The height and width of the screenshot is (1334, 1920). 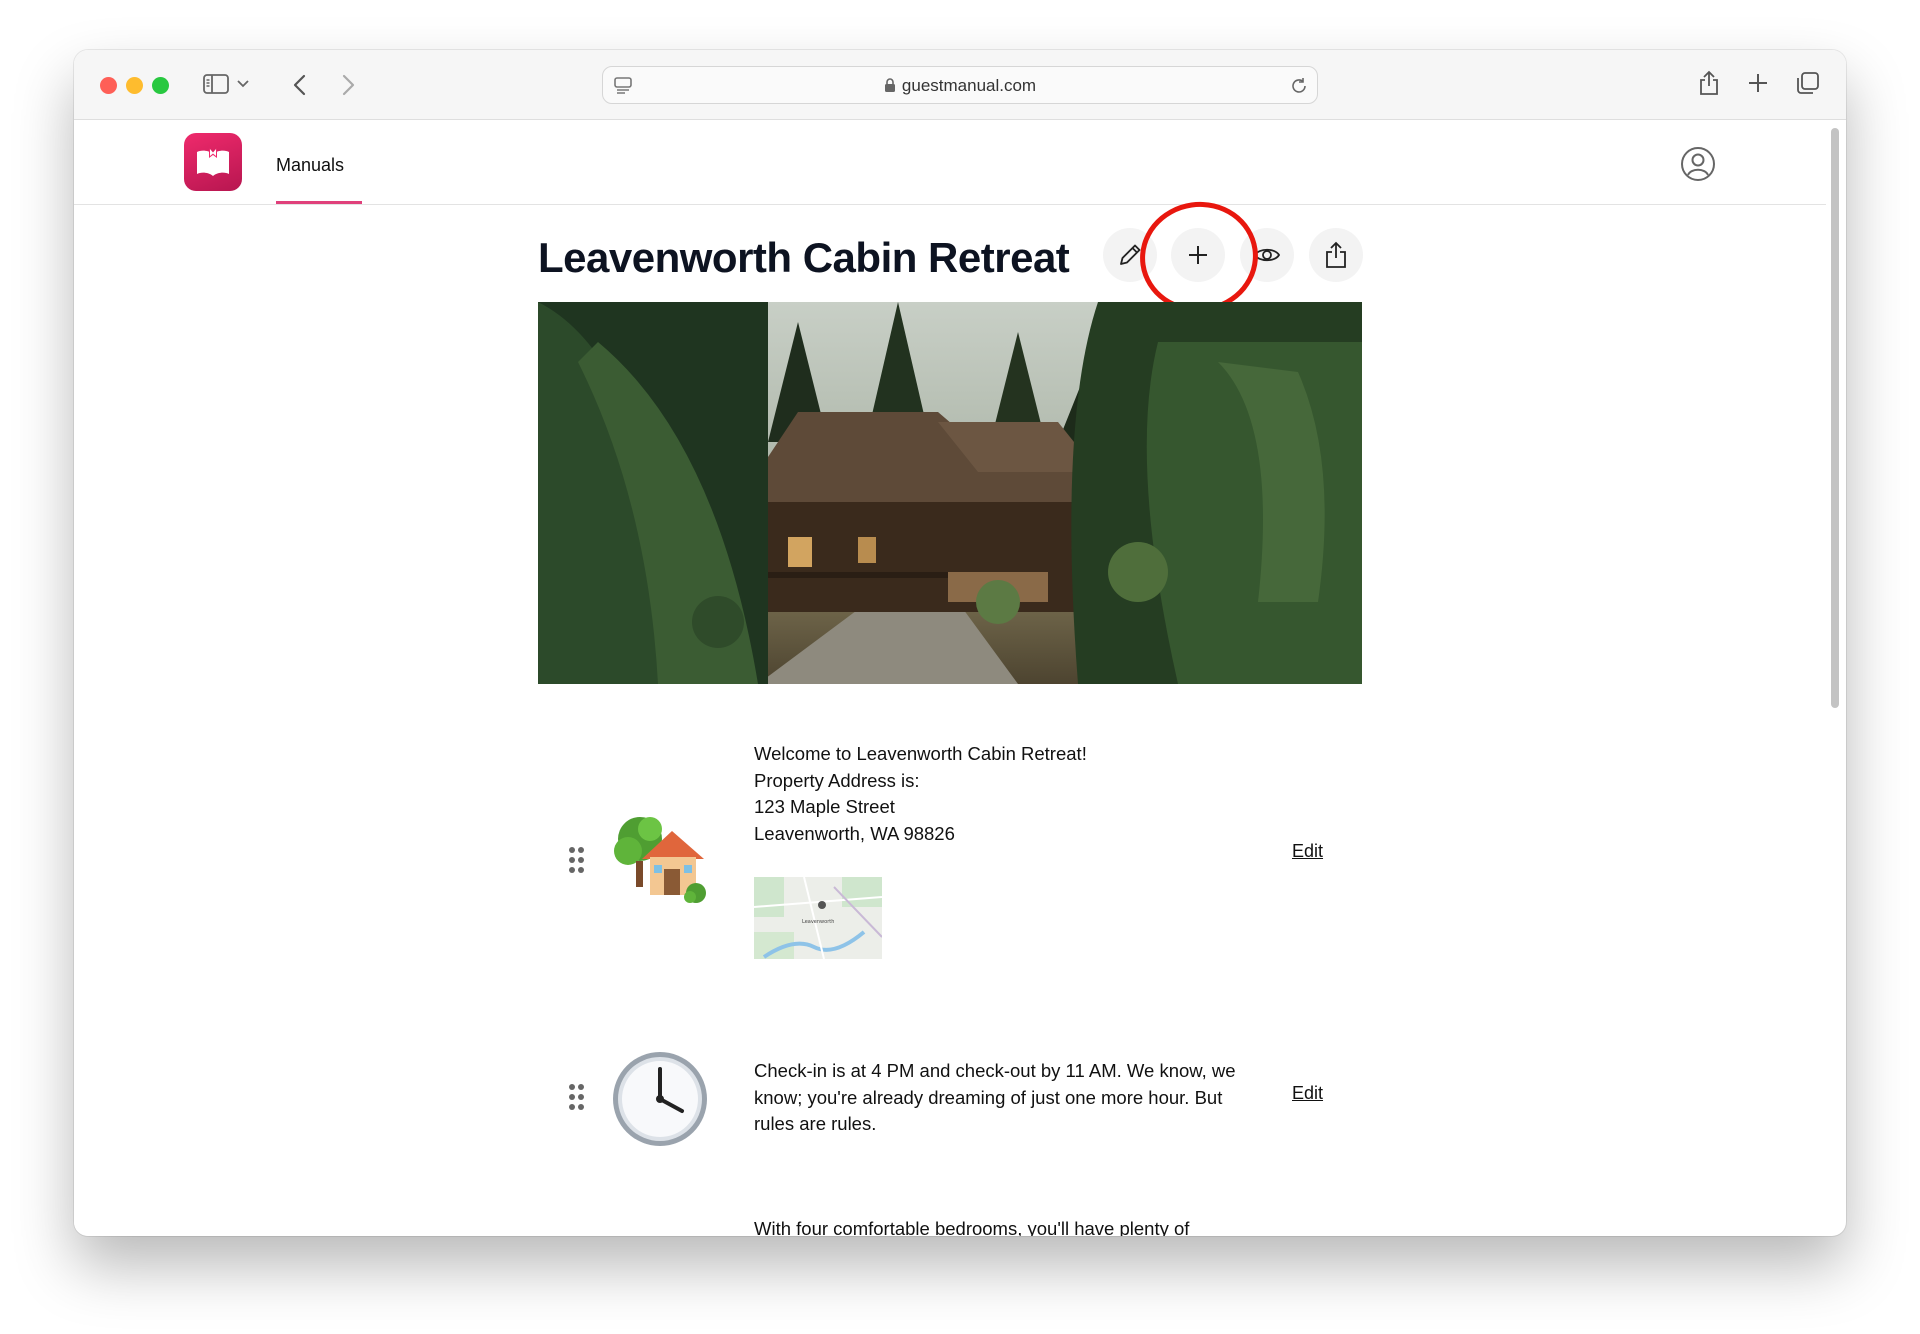 What do you see at coordinates (950, 163) in the screenshot?
I see `app-header: Manuals` at bounding box center [950, 163].